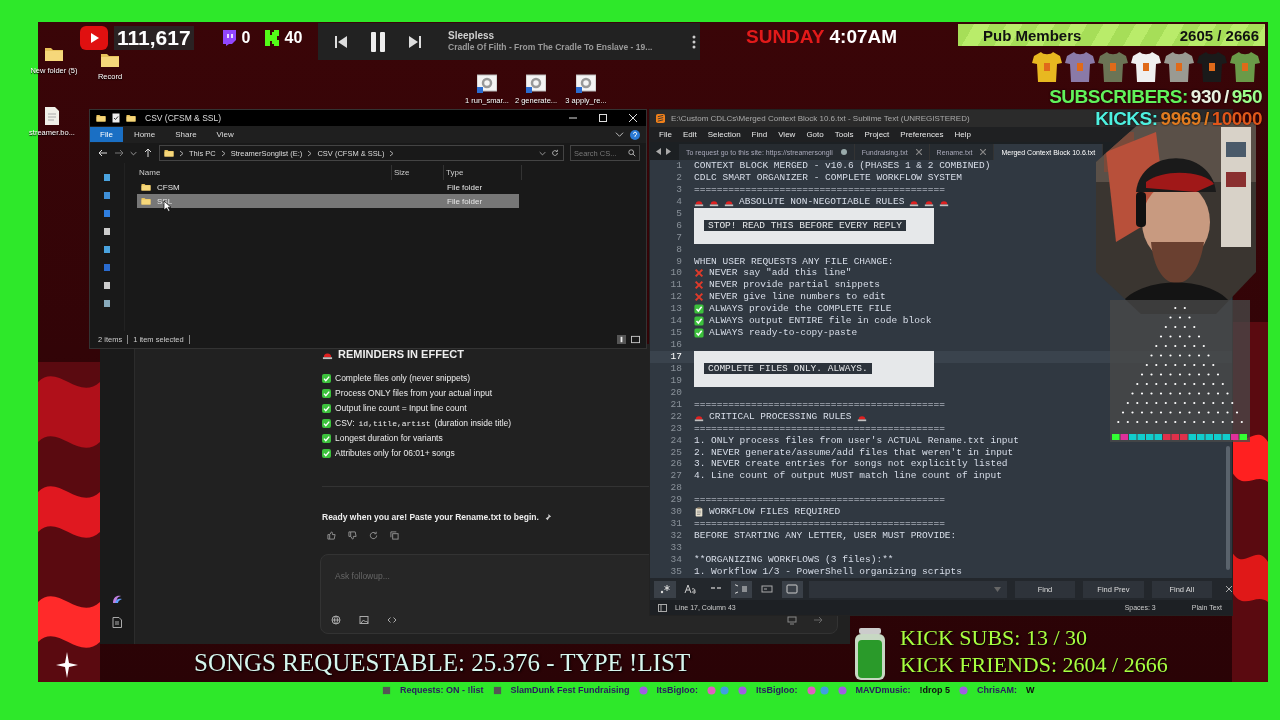  Describe the element at coordinates (570, 690) in the screenshot. I see `ticker-text: SlamDunk Fest Fundraising` at that location.